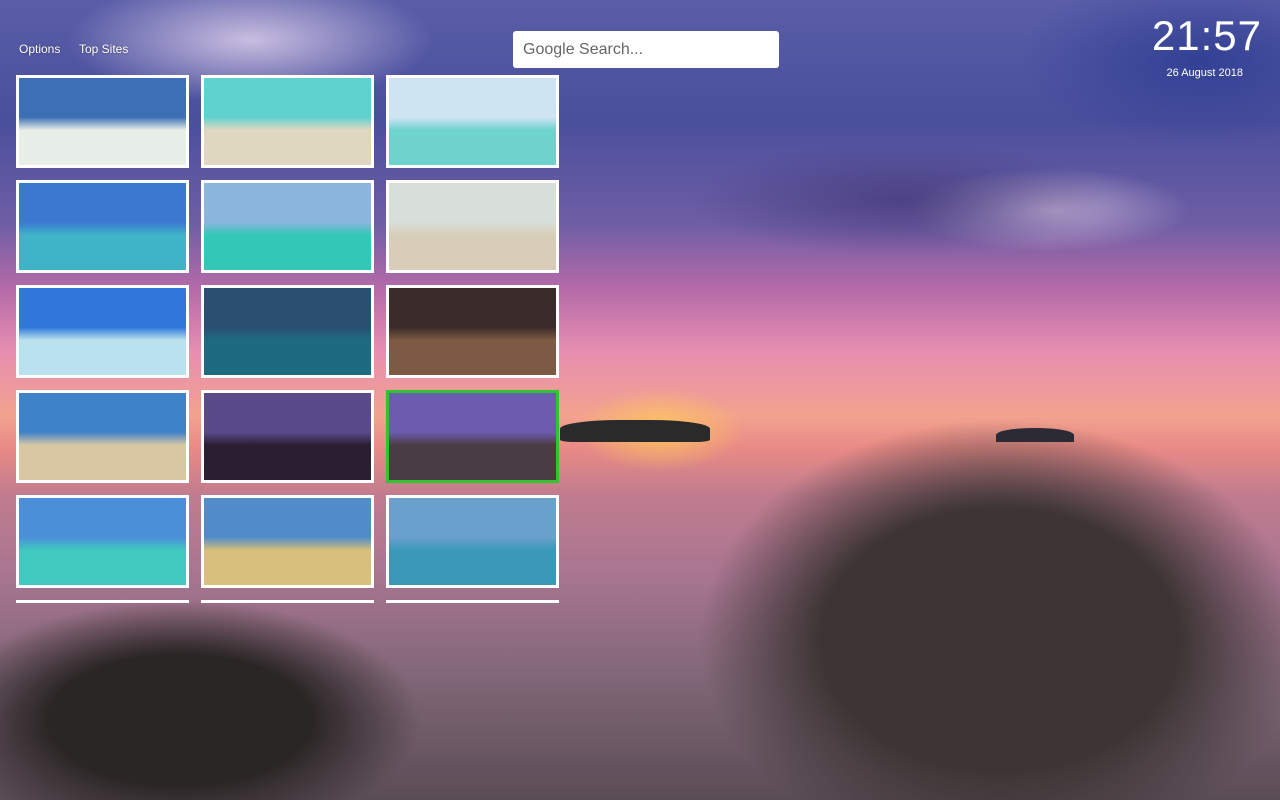 The width and height of the screenshot is (1280, 800). What do you see at coordinates (1035, 435) in the screenshot?
I see `wallpaper-islet` at bounding box center [1035, 435].